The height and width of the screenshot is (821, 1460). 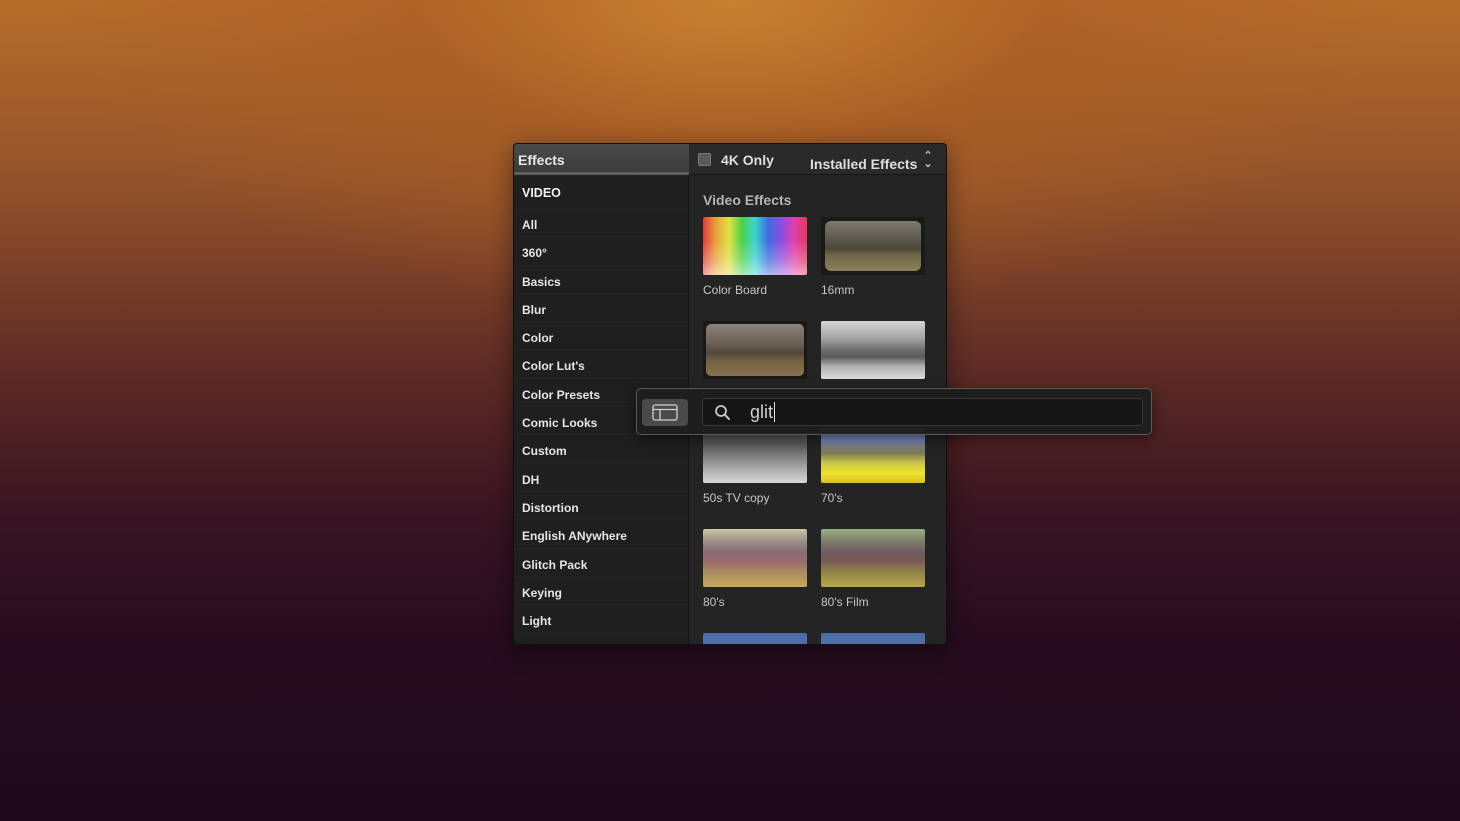 I want to click on sidebar-item-english-anywhere: English ANywhere, so click(x=601, y=534).